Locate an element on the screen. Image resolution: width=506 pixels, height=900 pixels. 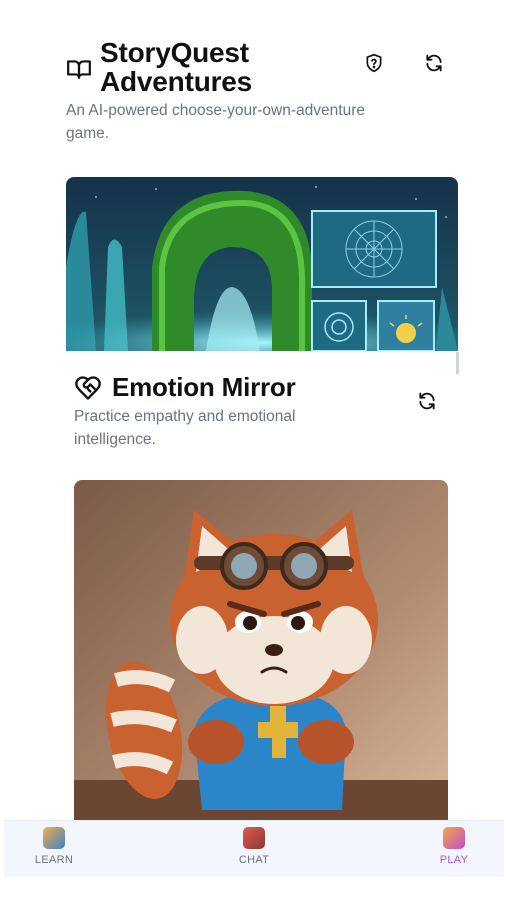
title-row: StoryQuest Adventures is located at coordinates (261, 67).